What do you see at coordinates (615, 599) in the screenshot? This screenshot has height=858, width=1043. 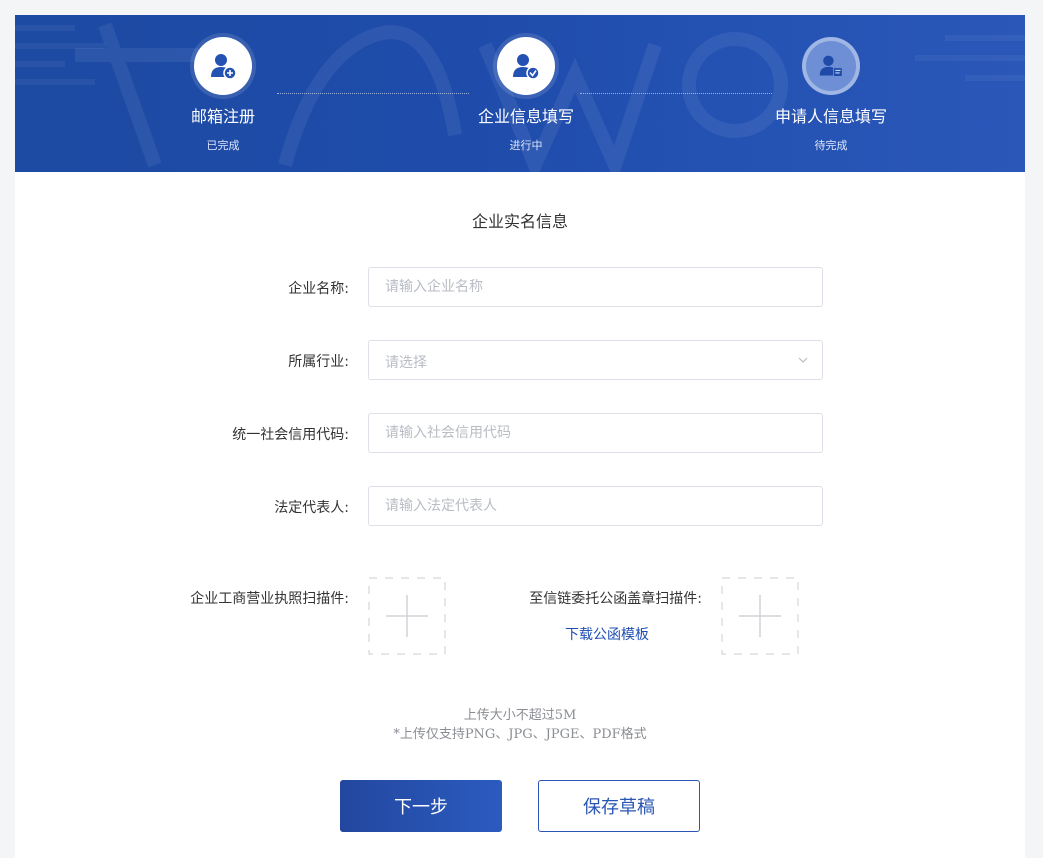 I see `letter-upload-label: 至信链委托公函盖章扫描件:` at bounding box center [615, 599].